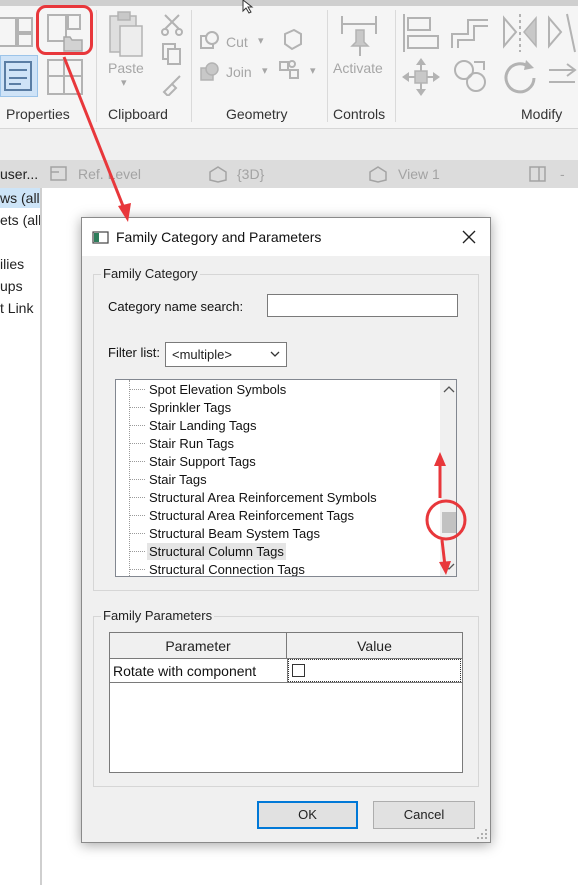 This screenshot has width=578, height=885. What do you see at coordinates (470, 34) in the screenshot?
I see `offset-icon` at bounding box center [470, 34].